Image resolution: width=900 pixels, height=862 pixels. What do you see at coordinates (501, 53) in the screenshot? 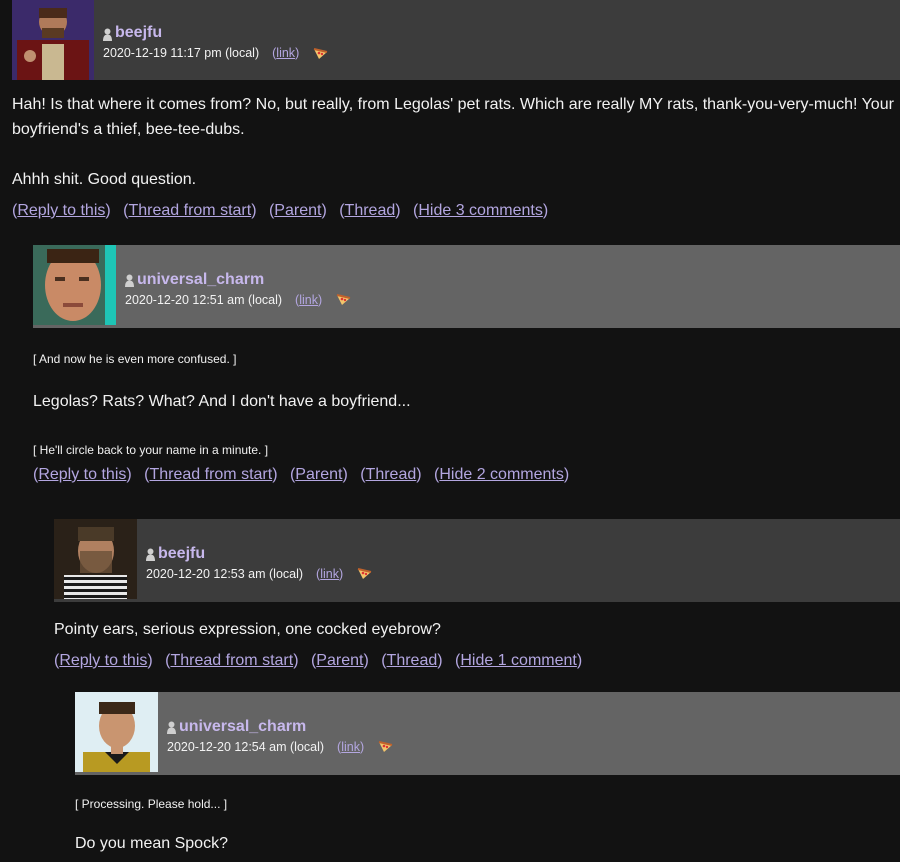
I see `dateline: 2020-12-19 11:17 pm (local) (link)` at bounding box center [501, 53].